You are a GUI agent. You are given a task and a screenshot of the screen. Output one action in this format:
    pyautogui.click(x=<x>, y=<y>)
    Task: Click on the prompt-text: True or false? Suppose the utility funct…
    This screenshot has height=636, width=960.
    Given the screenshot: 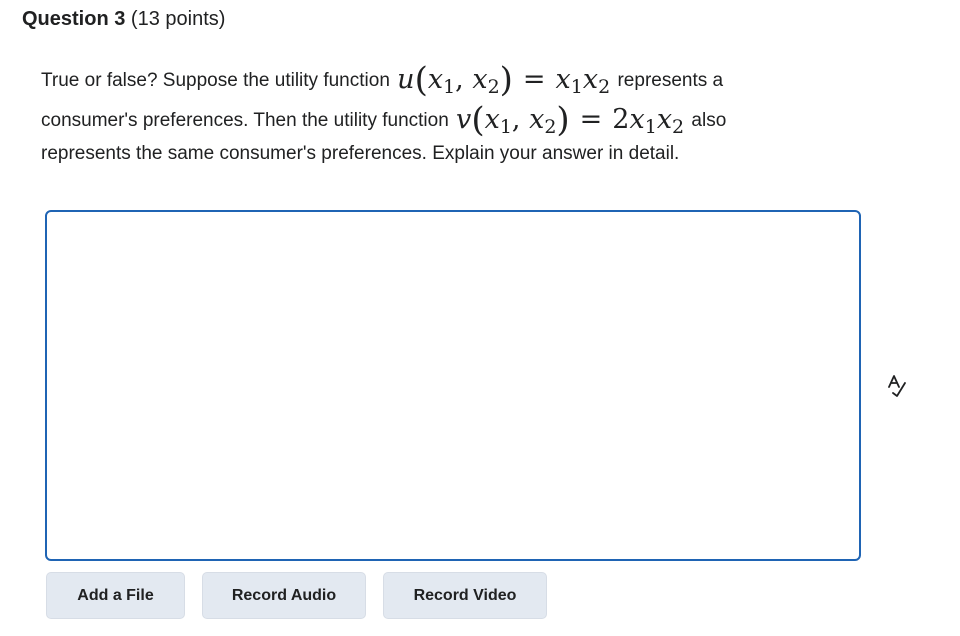 What is the action you would take?
    pyautogui.click(x=218, y=80)
    